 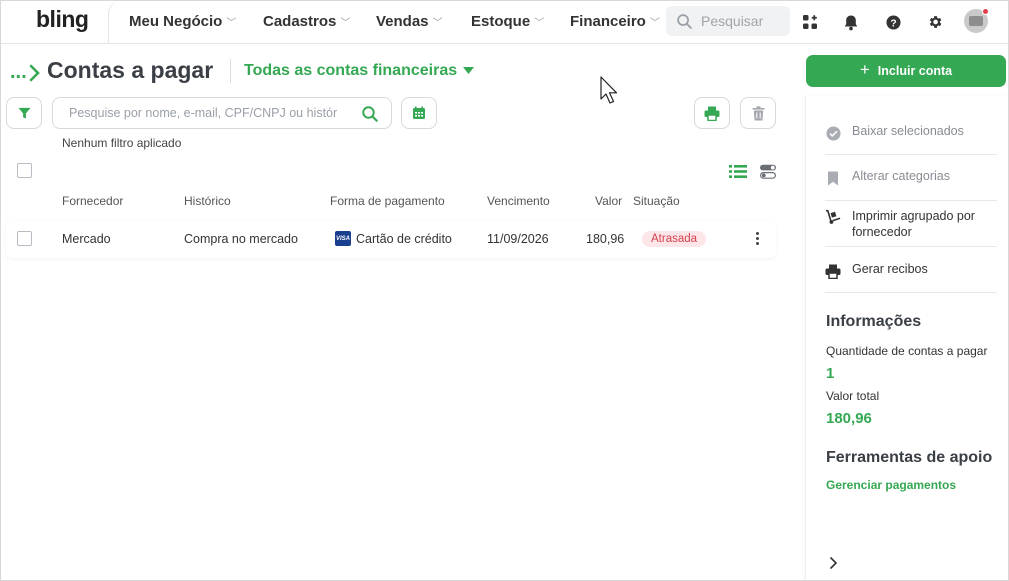 I want to click on calendar-icon, so click(x=419, y=112).